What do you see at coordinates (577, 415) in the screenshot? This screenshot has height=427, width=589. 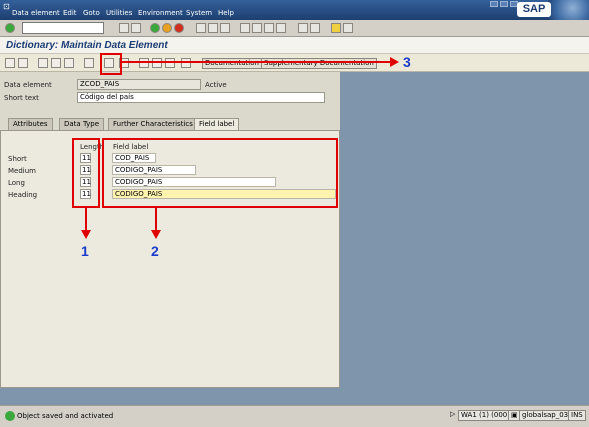 I see `insert-mode: INS` at bounding box center [577, 415].